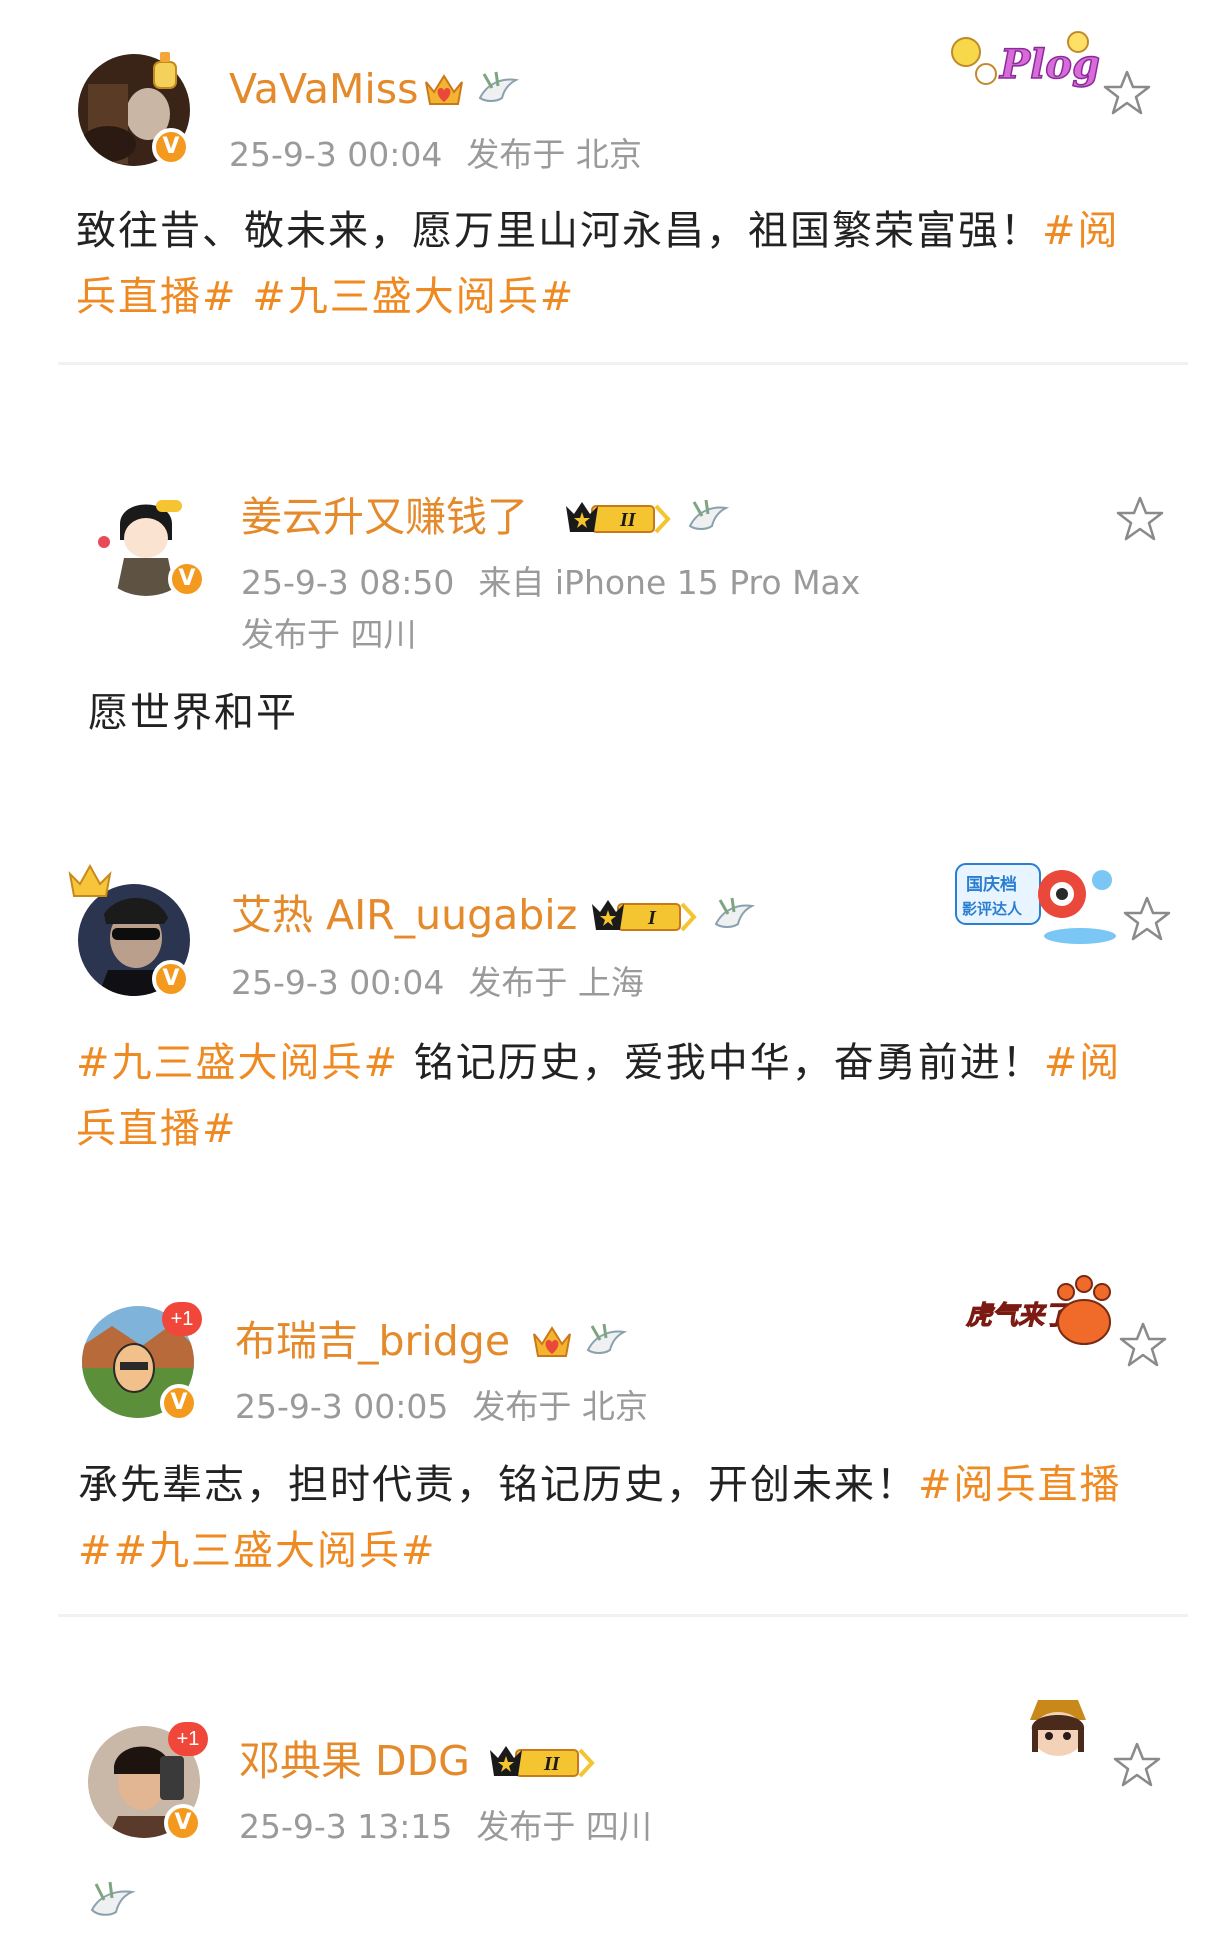  What do you see at coordinates (626, 1096) in the screenshot?
I see `comment-text: #九三盛大阅兵# 铭记历史，爱我中华，奋勇前进！#阅 兵直播#` at bounding box center [626, 1096].